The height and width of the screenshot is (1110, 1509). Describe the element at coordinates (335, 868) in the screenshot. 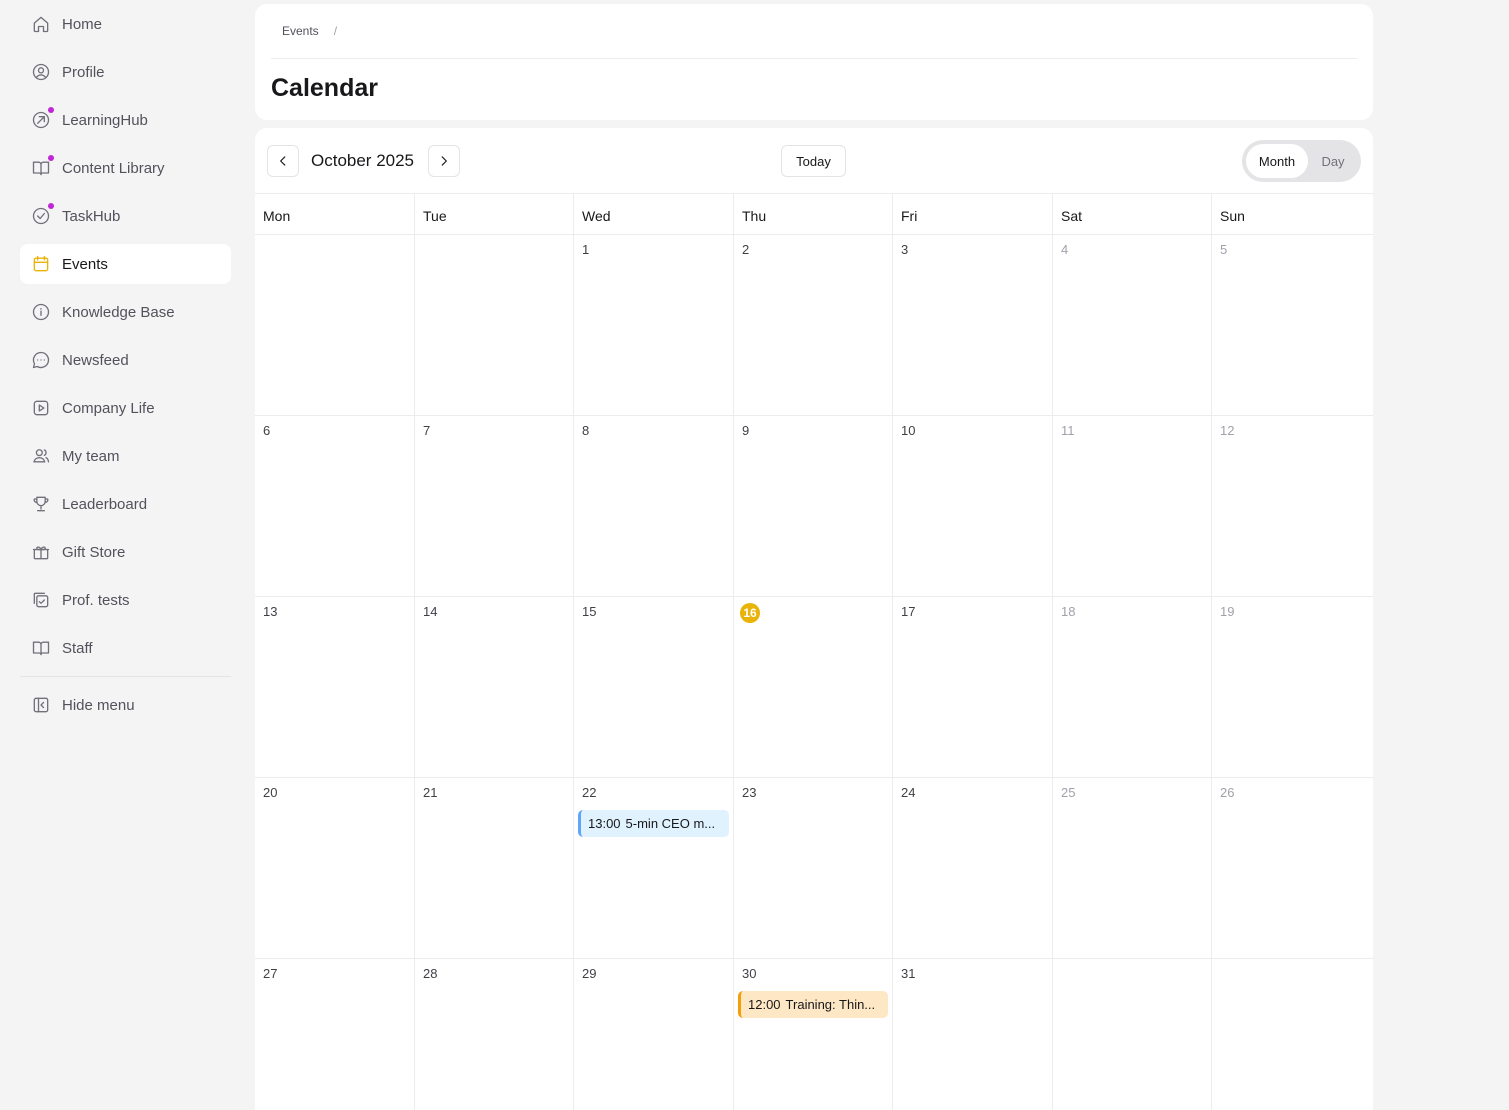

I see `day-cell-20: 20` at that location.